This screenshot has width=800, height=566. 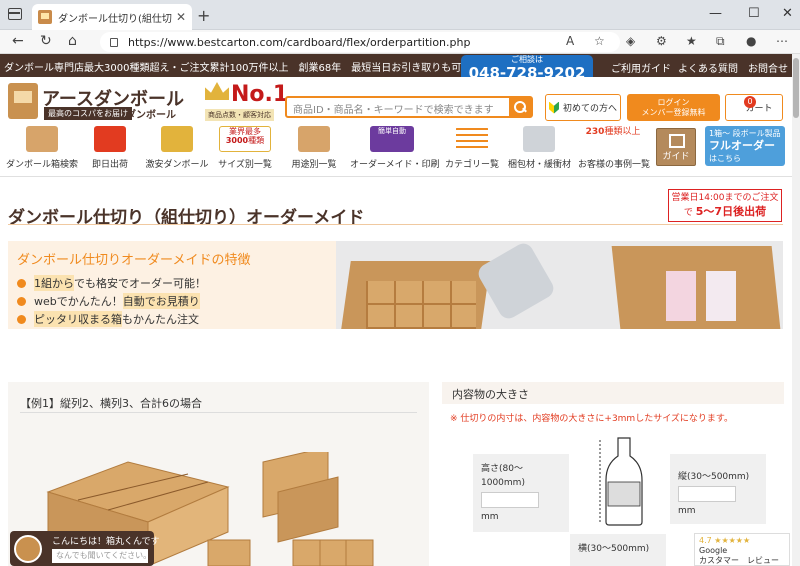 I want to click on height-input, so click(x=510, y=500).